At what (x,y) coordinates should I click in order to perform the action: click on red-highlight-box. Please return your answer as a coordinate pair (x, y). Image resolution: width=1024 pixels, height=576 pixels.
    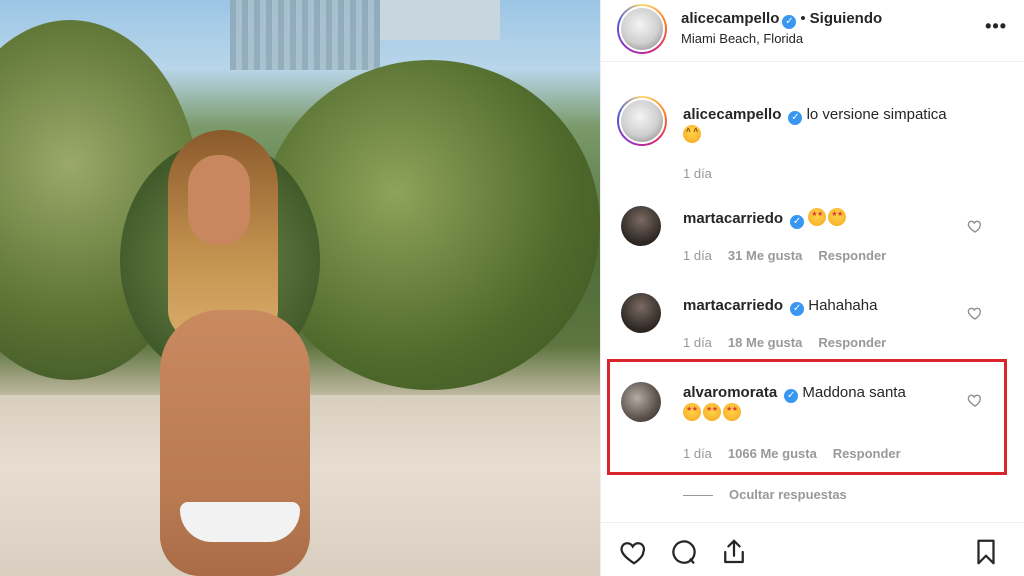
    Looking at the image, I should click on (807, 417).